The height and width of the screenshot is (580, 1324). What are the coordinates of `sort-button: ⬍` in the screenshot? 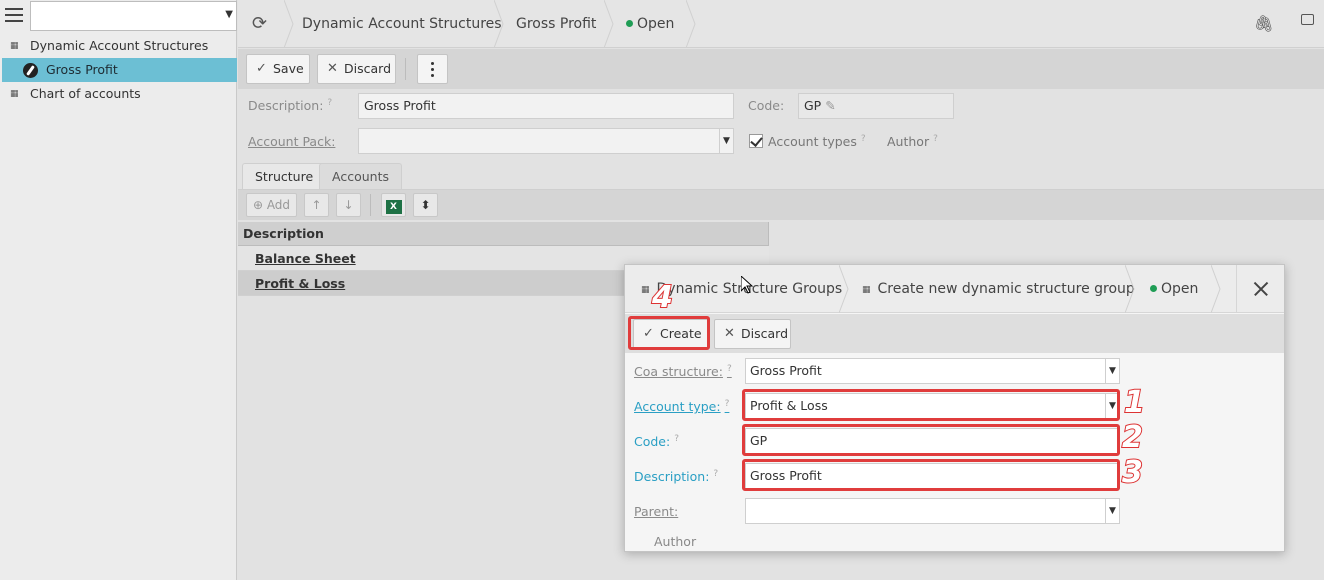 It's located at (425, 205).